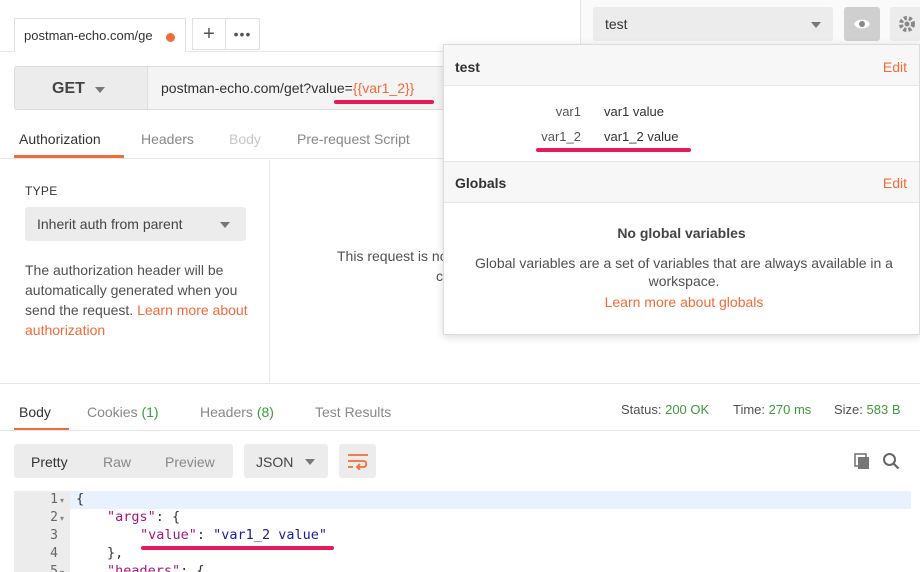  Describe the element at coordinates (460, 383) in the screenshot. I see `response-divider` at that location.